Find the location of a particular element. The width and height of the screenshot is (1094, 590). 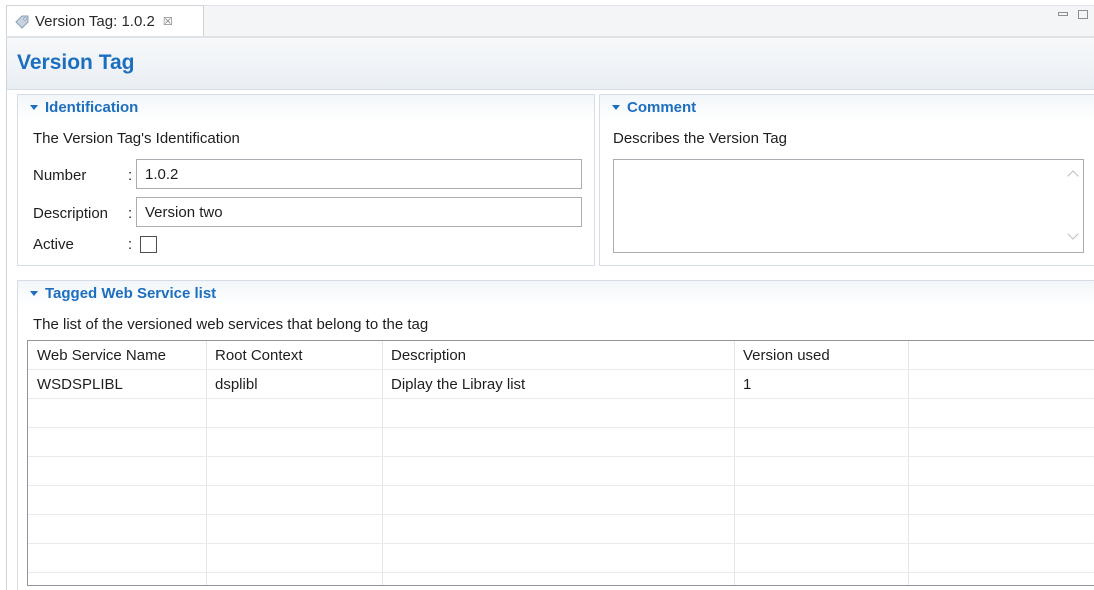

tab-label: Version Tag: 1.0.2 is located at coordinates (95, 21).